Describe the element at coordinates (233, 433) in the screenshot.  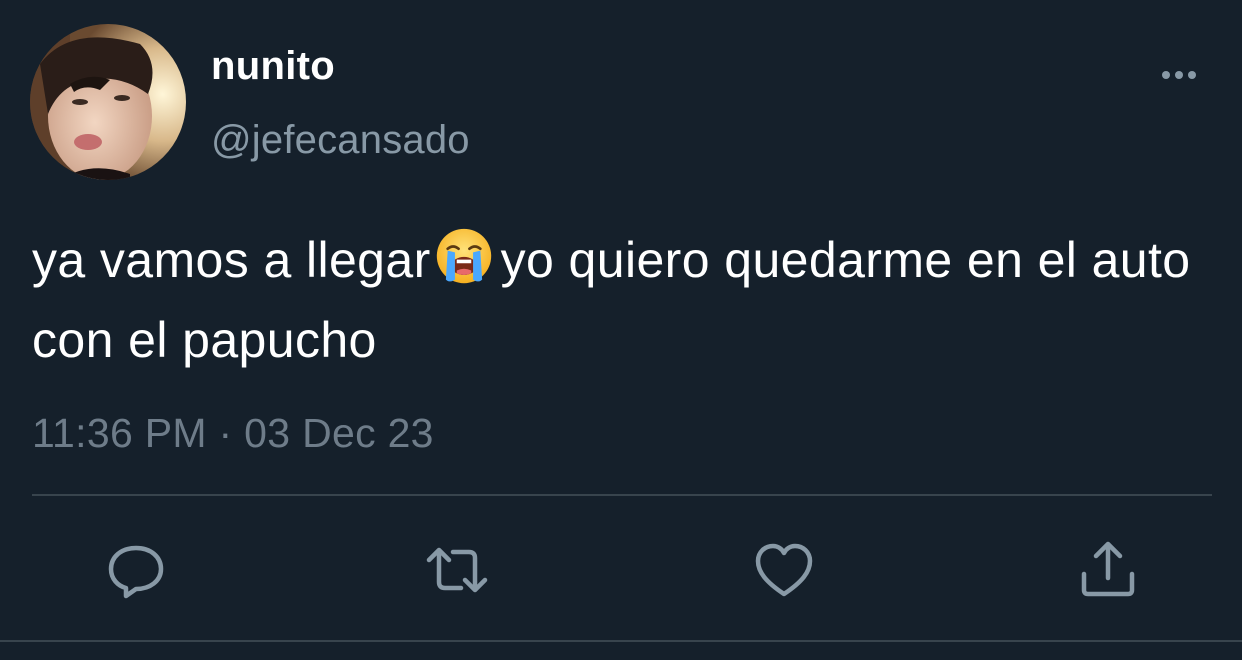
I see `tweet-timestamp: 11:36 PM · 03 Dec 23` at that location.